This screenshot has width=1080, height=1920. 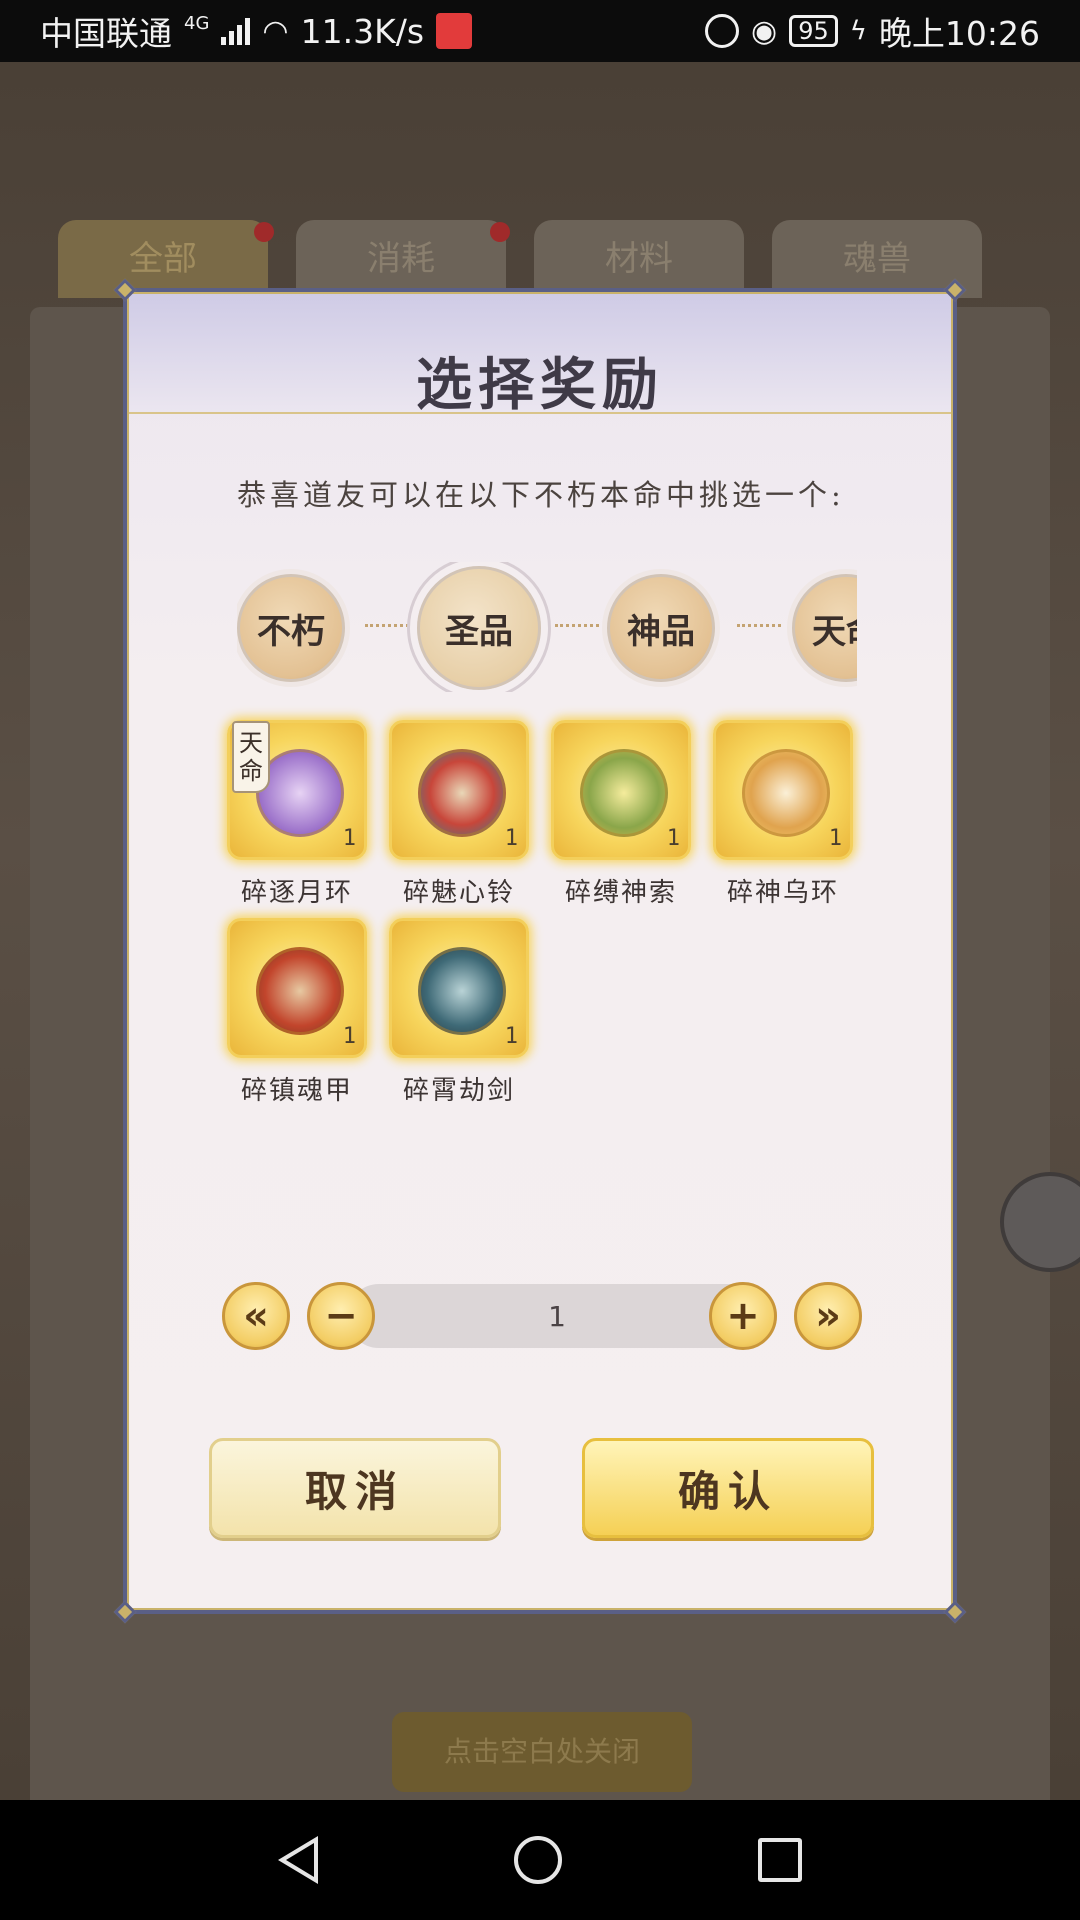 What do you see at coordinates (458, 1091) in the screenshot?
I see `item-name: 碎霄劫剑` at bounding box center [458, 1091].